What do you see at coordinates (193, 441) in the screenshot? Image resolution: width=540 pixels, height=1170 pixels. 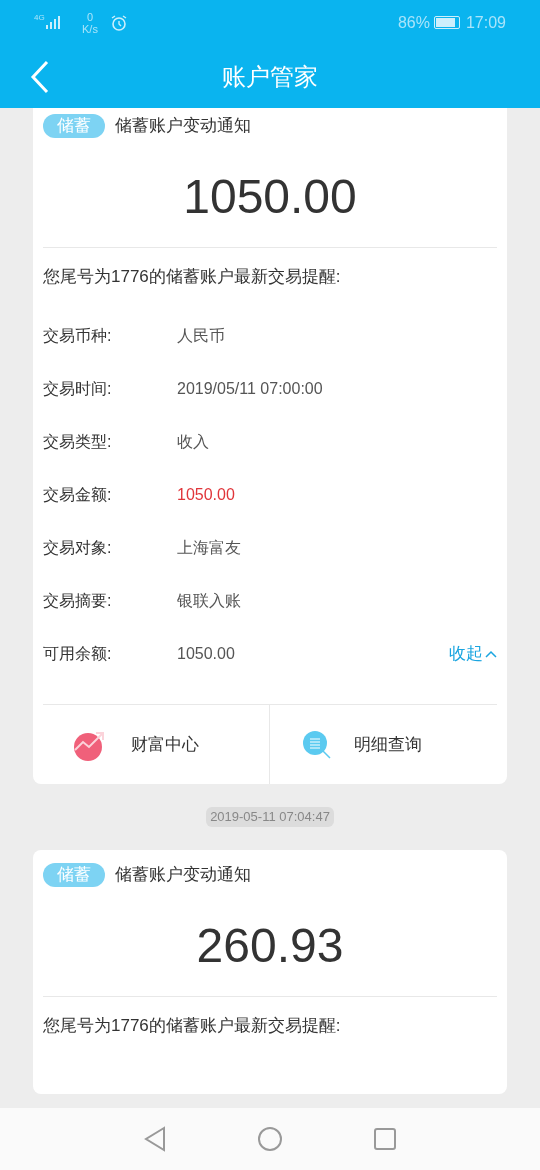 I see `detail-value: 收入` at bounding box center [193, 441].